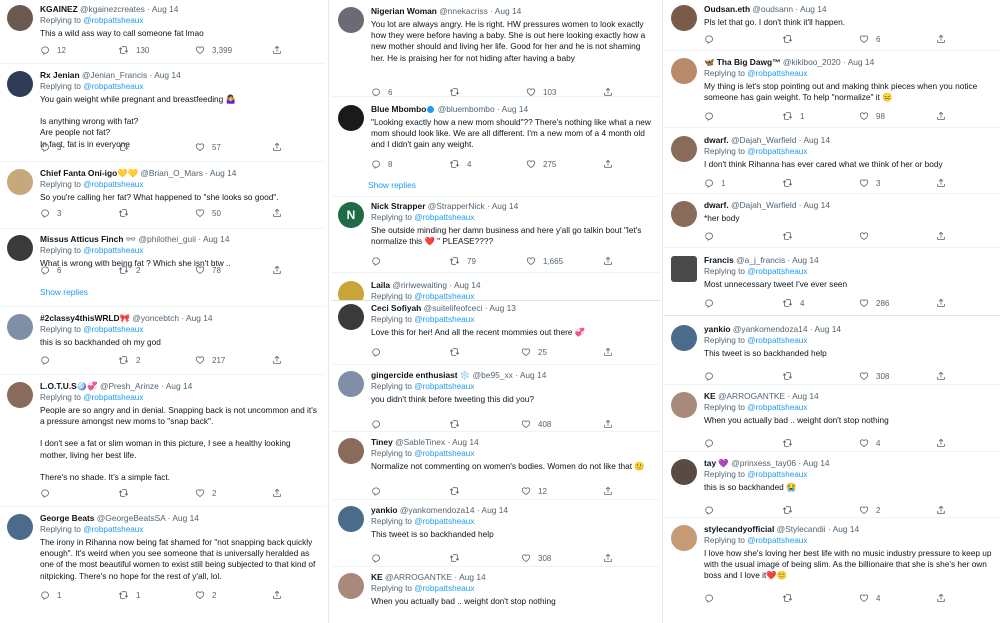 The height and width of the screenshot is (623, 1000). Describe the element at coordinates (536, 424) in the screenshot. I see `like-button: 408` at that location.